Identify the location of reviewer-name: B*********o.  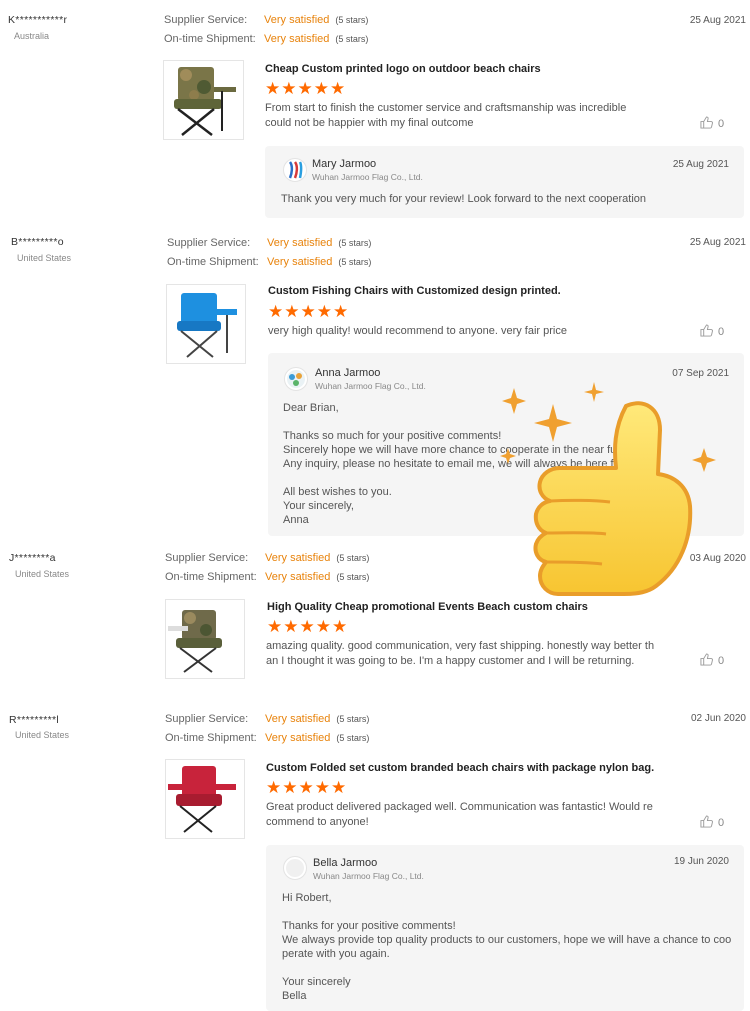
(37, 242).